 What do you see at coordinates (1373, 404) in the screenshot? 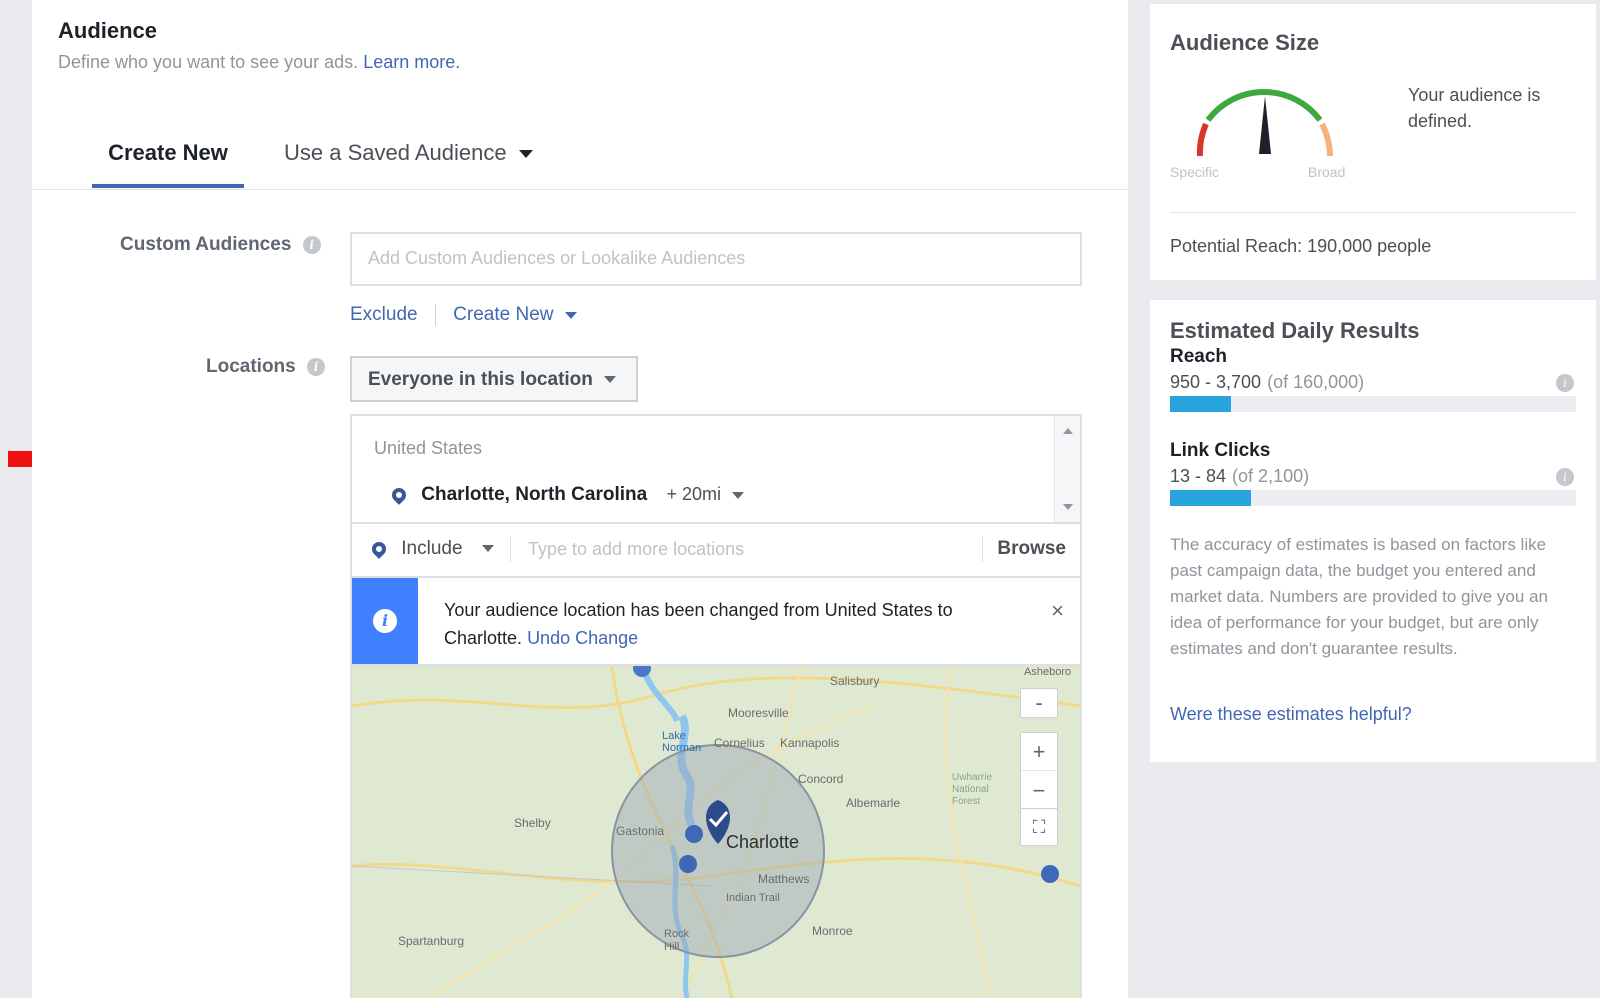
I see `reach-bar` at bounding box center [1373, 404].